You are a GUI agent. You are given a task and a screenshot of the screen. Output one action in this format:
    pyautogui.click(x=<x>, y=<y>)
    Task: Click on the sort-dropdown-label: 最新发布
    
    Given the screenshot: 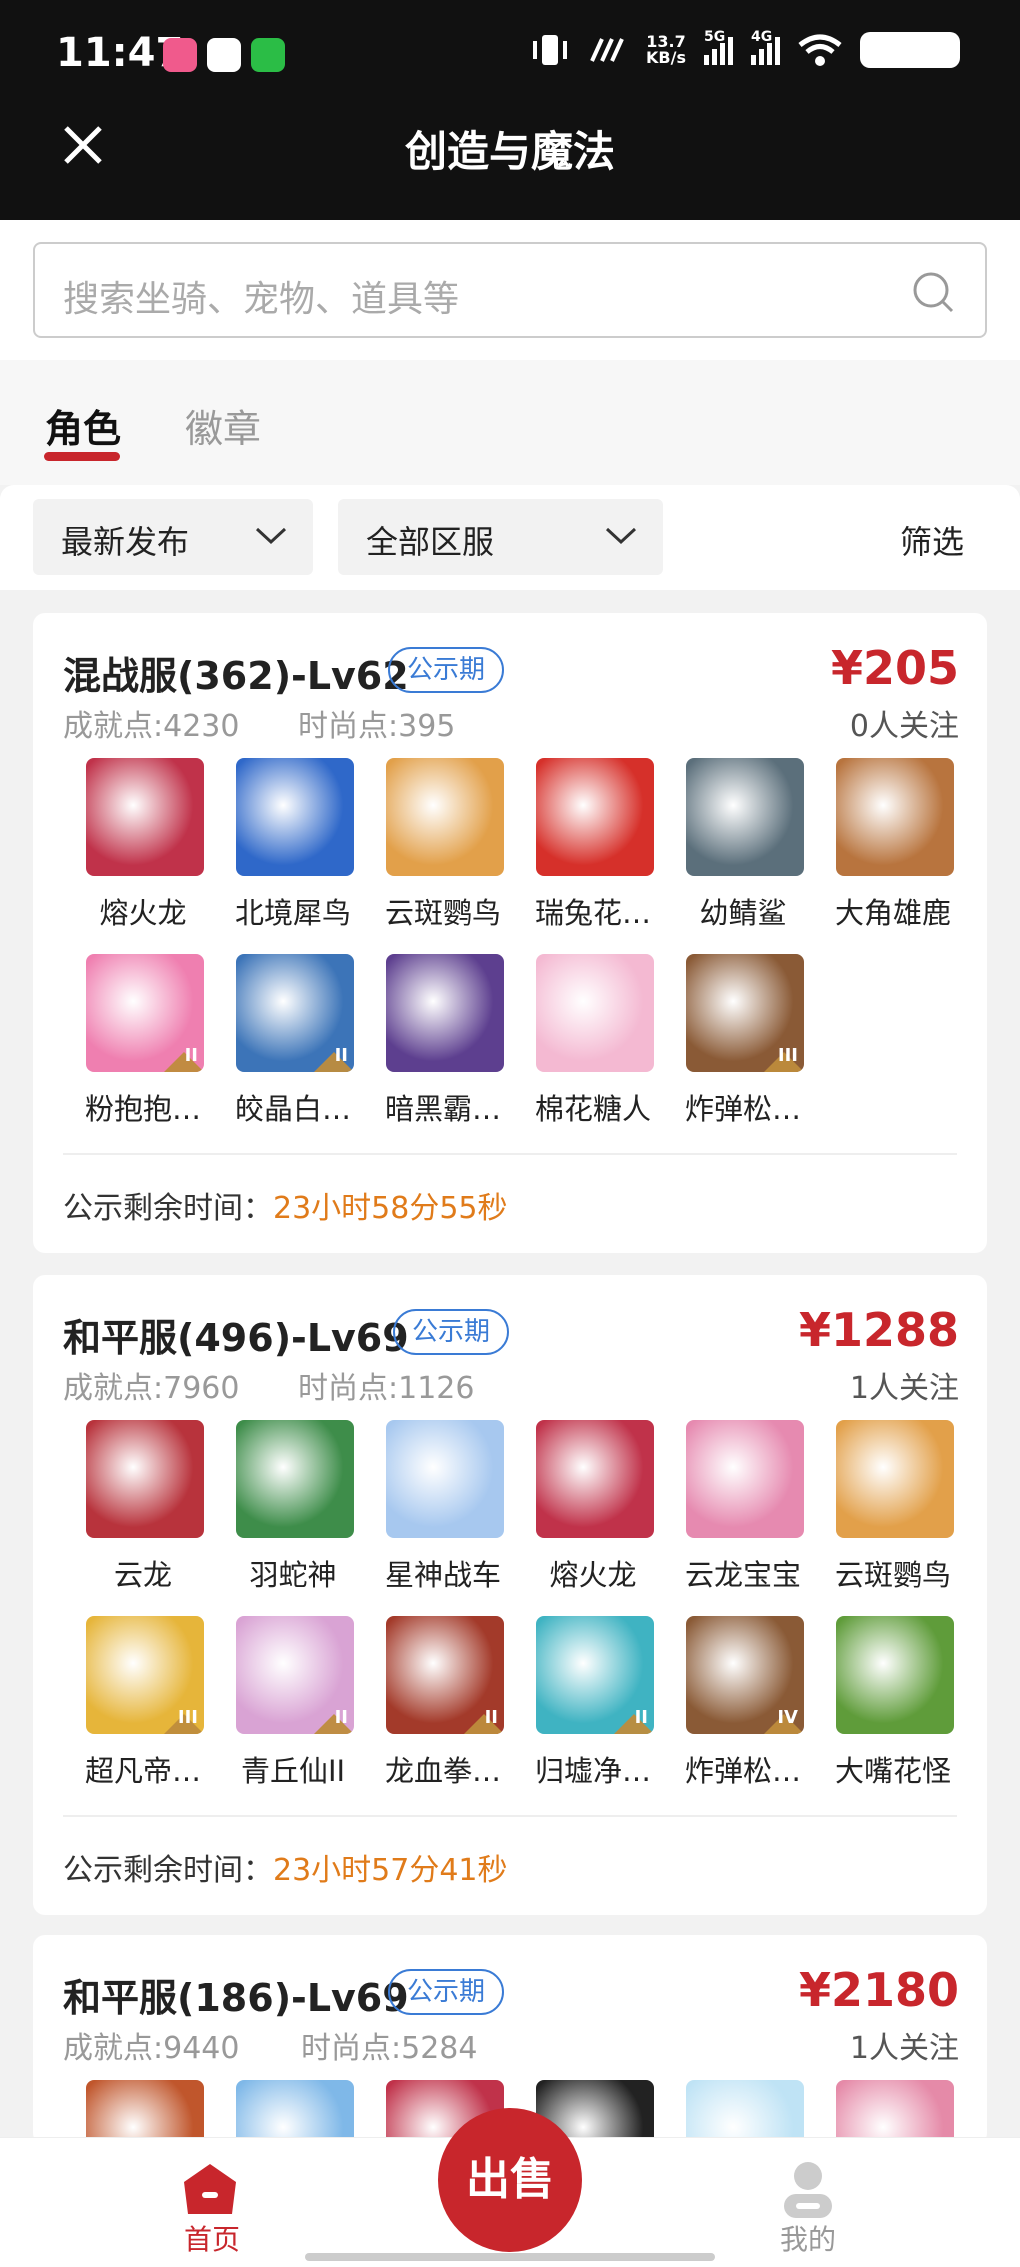 What is the action you would take?
    pyautogui.click(x=125, y=542)
    